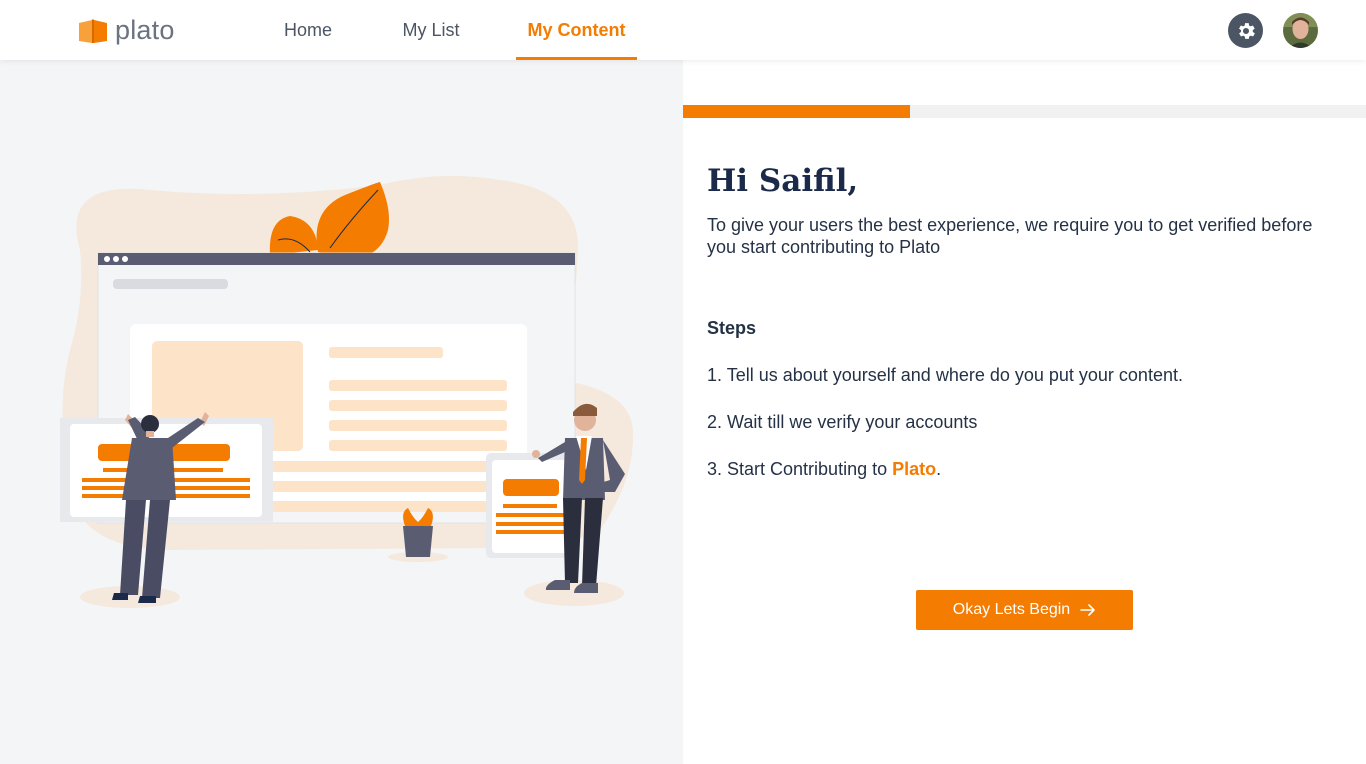 The width and height of the screenshot is (1366, 764). Describe the element at coordinates (1011, 609) in the screenshot. I see `cta-label: Okay Lets Begin` at that location.